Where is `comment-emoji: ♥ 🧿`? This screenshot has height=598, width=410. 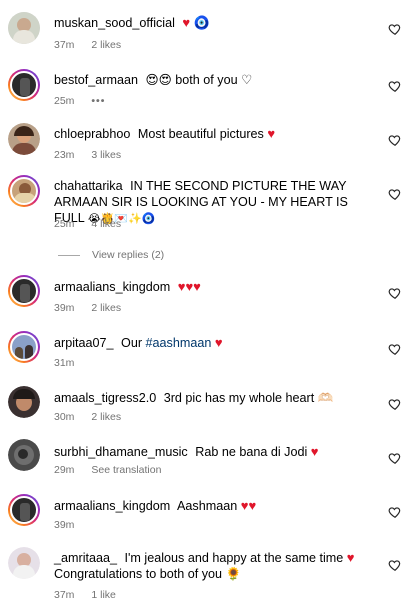 comment-emoji: ♥ 🧿 is located at coordinates (196, 22).